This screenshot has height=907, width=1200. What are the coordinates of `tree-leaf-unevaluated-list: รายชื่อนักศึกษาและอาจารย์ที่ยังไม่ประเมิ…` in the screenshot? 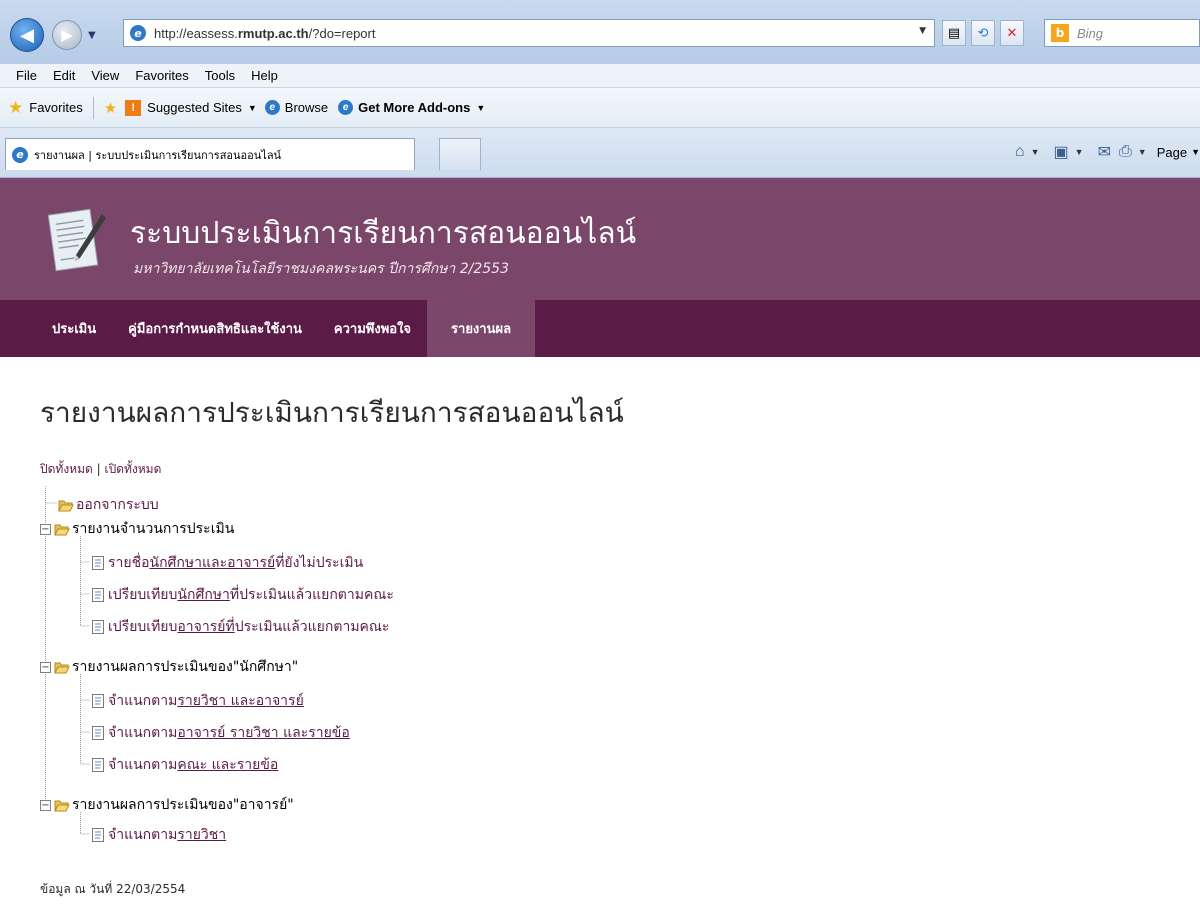 It's located at (227, 563).